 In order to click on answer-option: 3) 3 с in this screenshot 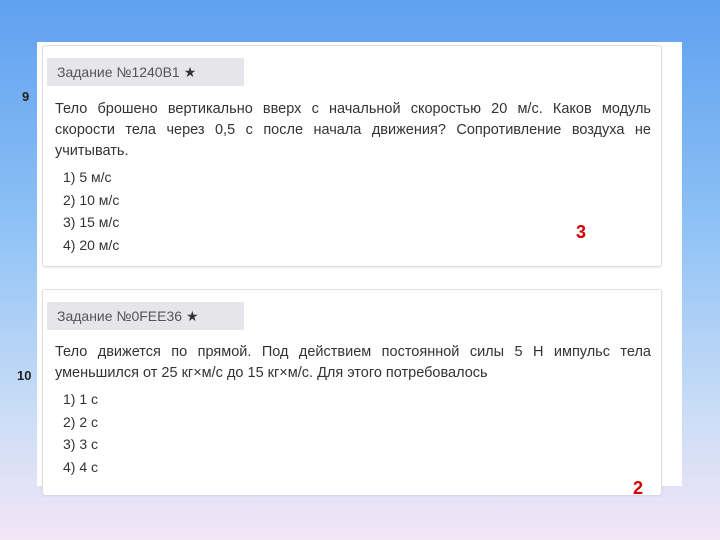, I will do `click(81, 444)`.